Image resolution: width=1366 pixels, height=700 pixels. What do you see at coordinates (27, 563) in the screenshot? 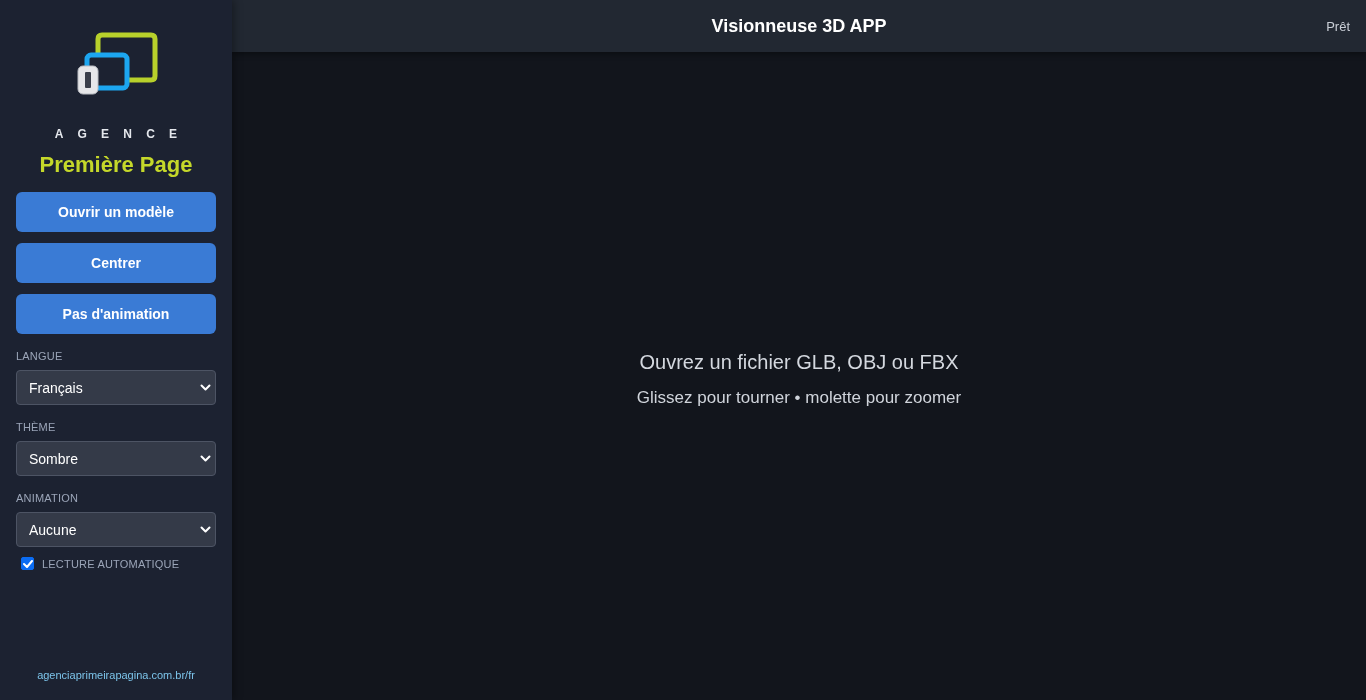
I see `autoplay-checkbox` at bounding box center [27, 563].